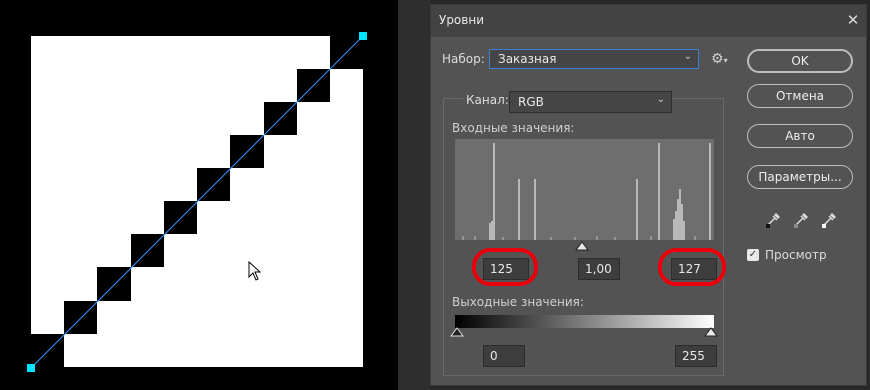 The width and height of the screenshot is (870, 390). I want to click on channel-dropdown: RGB ⌄, so click(590, 102).